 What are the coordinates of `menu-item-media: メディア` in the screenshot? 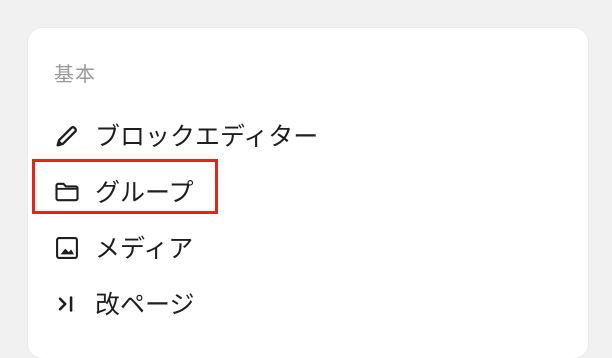 It's located at (122, 248).